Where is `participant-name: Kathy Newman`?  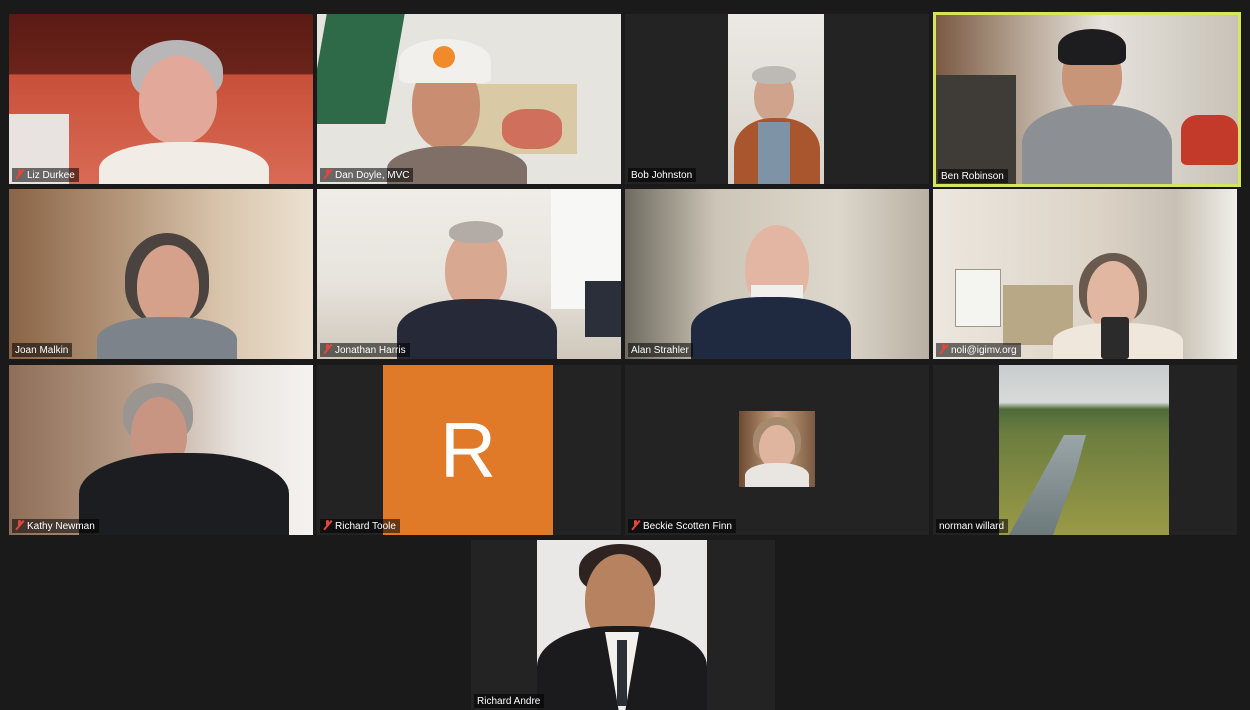
participant-name: Kathy Newman is located at coordinates (61, 526).